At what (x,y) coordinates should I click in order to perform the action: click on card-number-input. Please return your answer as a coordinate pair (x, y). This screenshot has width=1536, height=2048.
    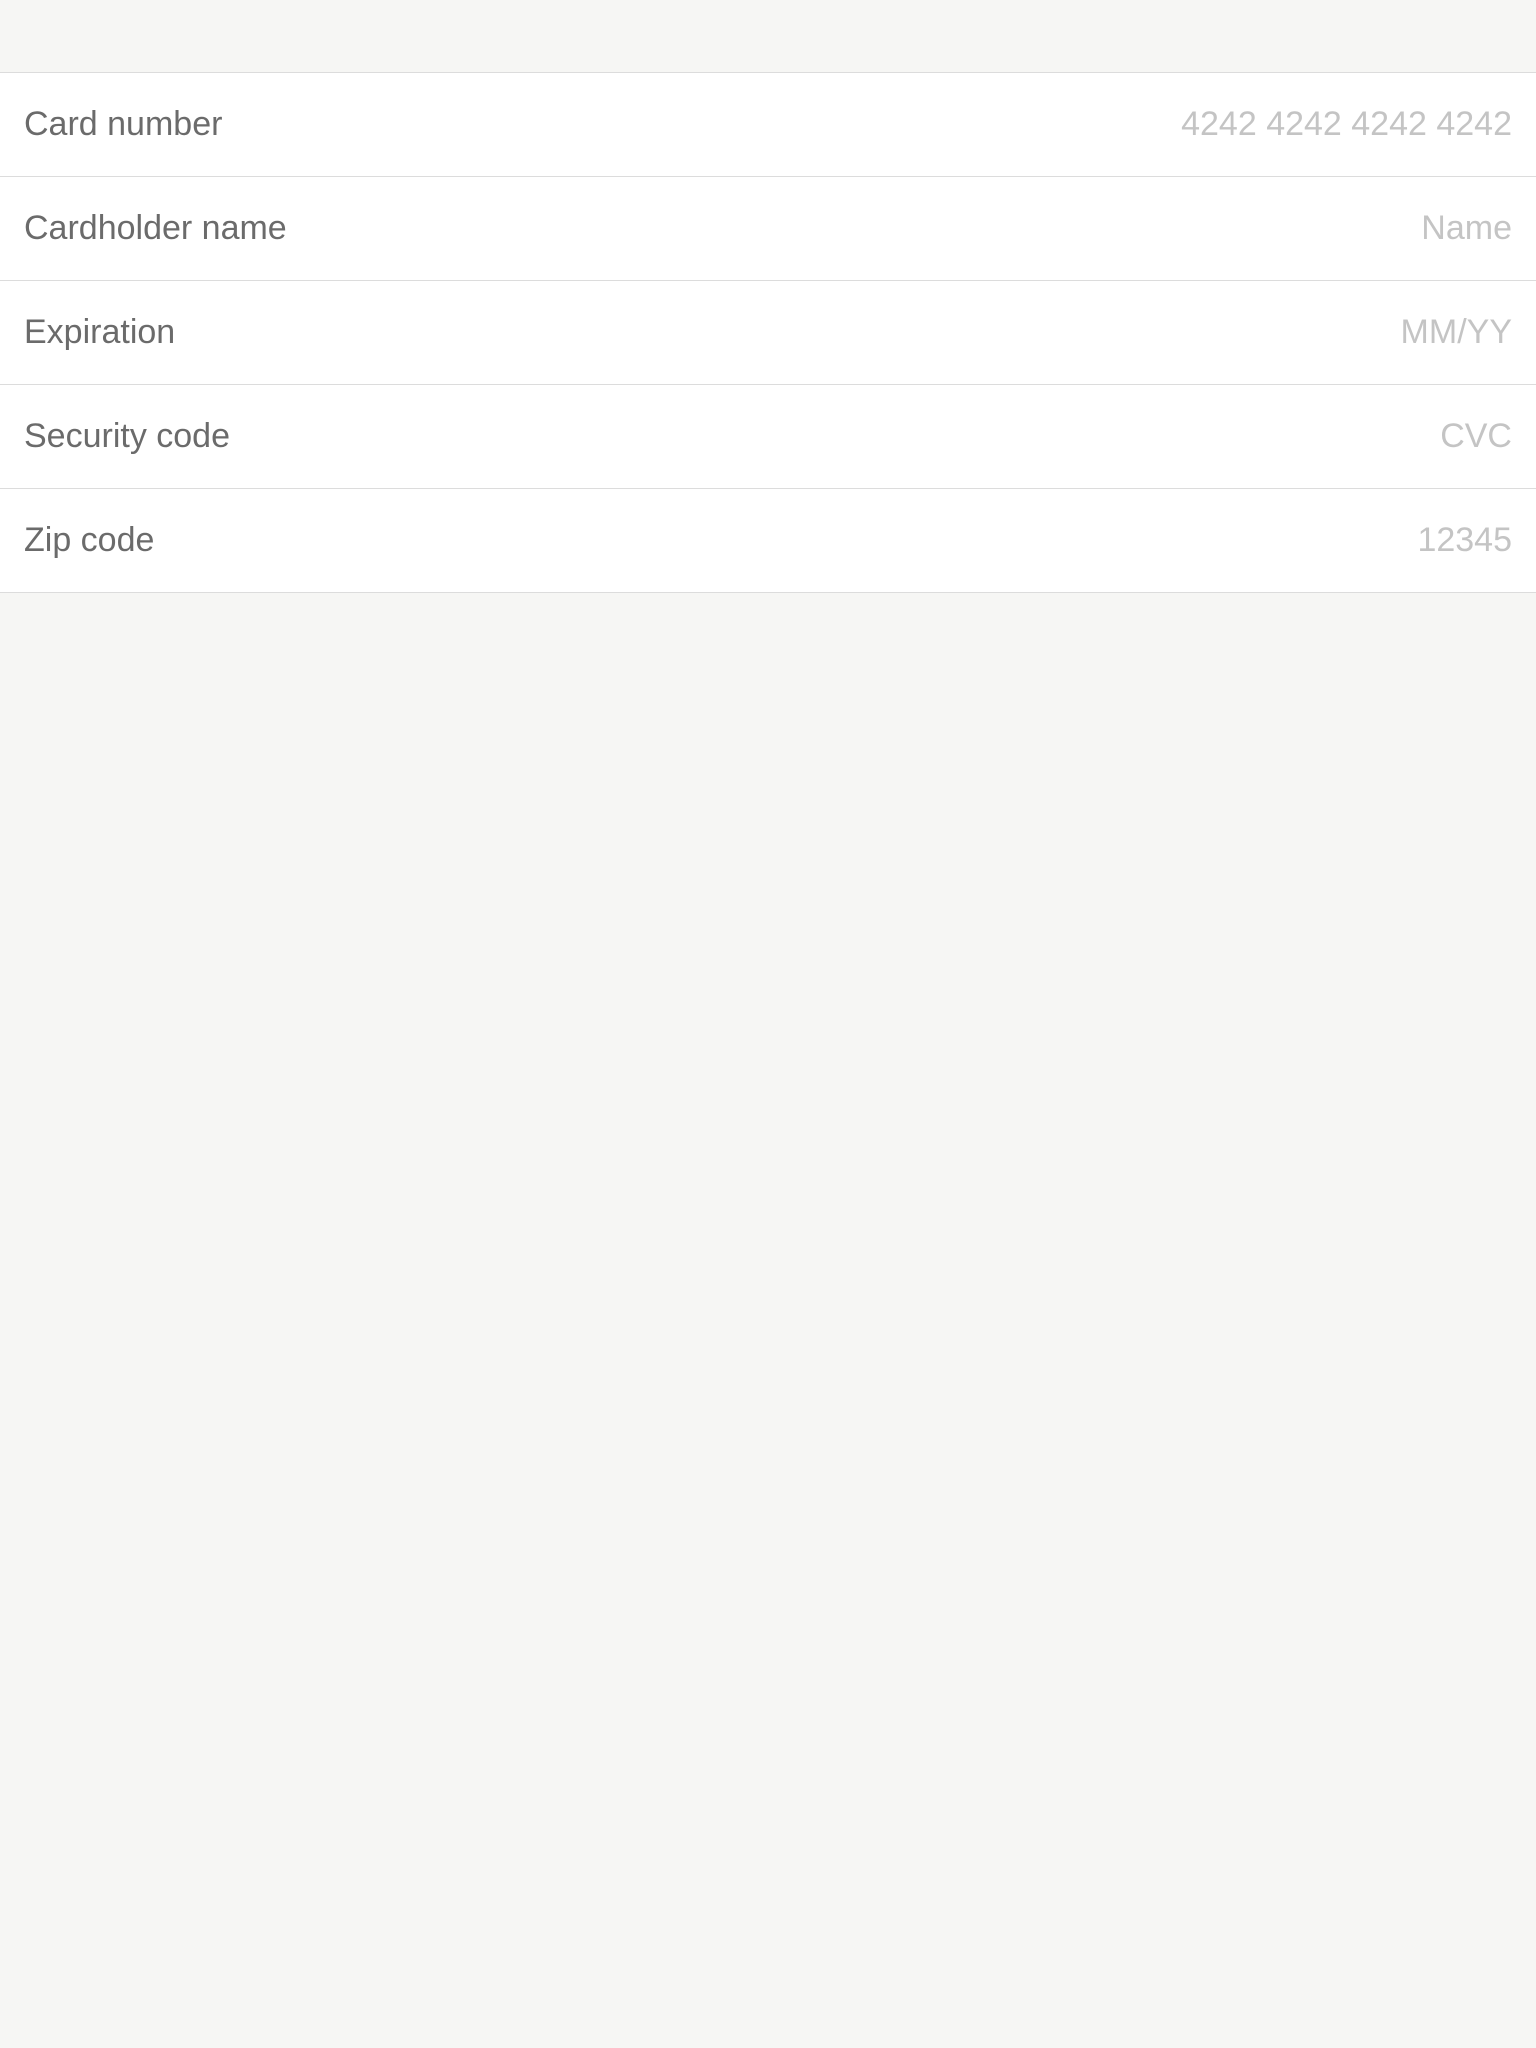
    Looking at the image, I should click on (1162, 124).